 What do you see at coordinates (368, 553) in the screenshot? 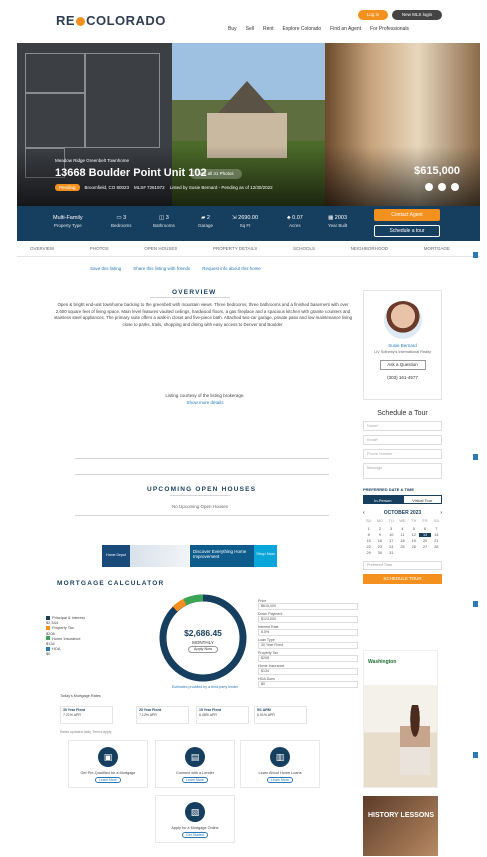
I see `calendar-day: 29` at bounding box center [368, 553].